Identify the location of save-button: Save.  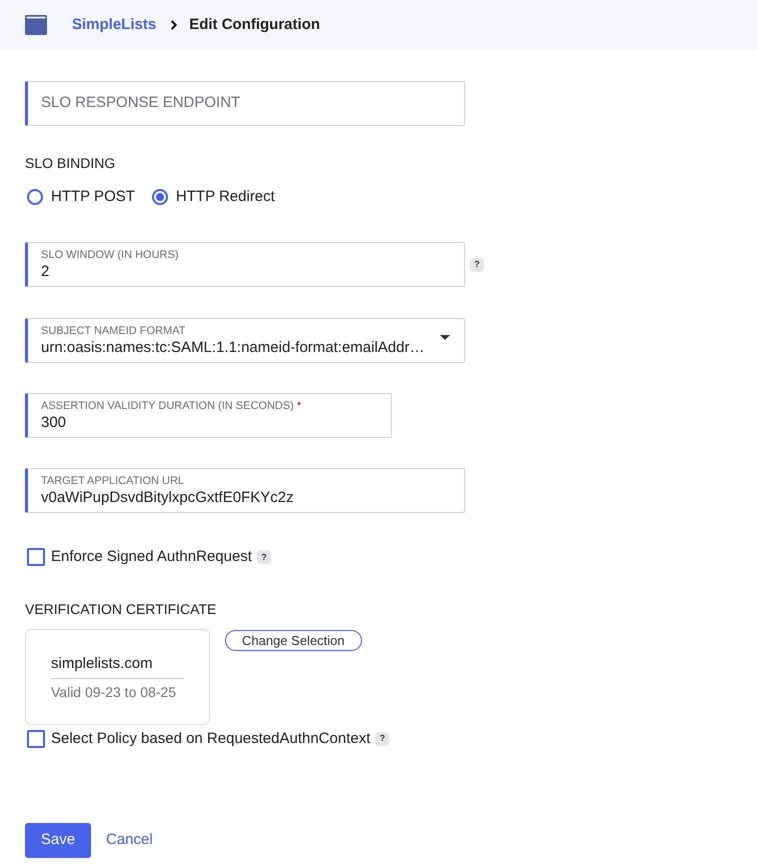
(58, 840).